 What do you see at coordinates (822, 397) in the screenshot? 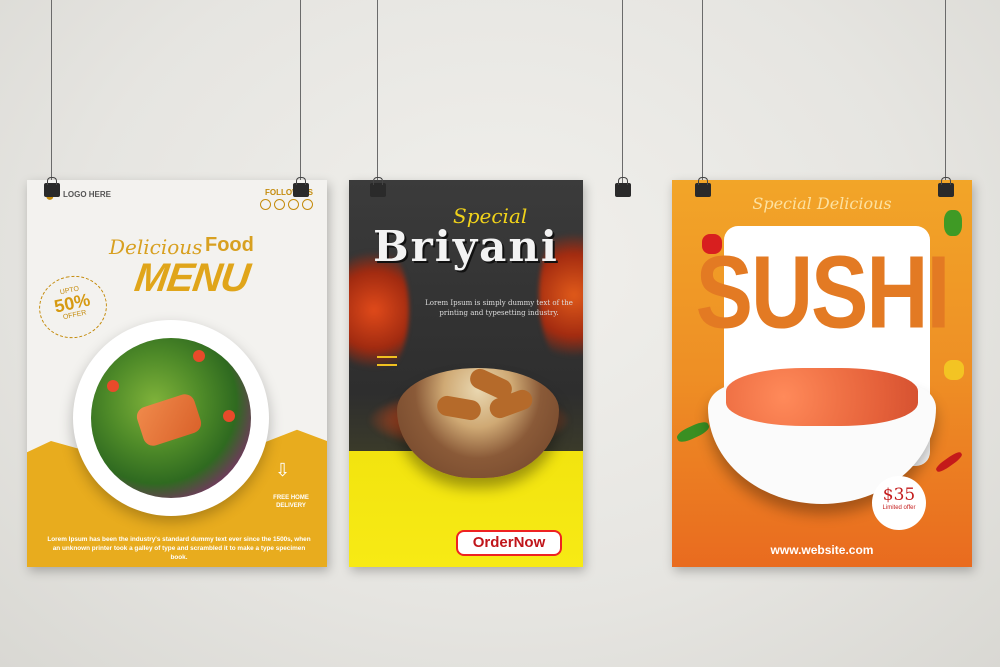
I see `salmon-cubes` at bounding box center [822, 397].